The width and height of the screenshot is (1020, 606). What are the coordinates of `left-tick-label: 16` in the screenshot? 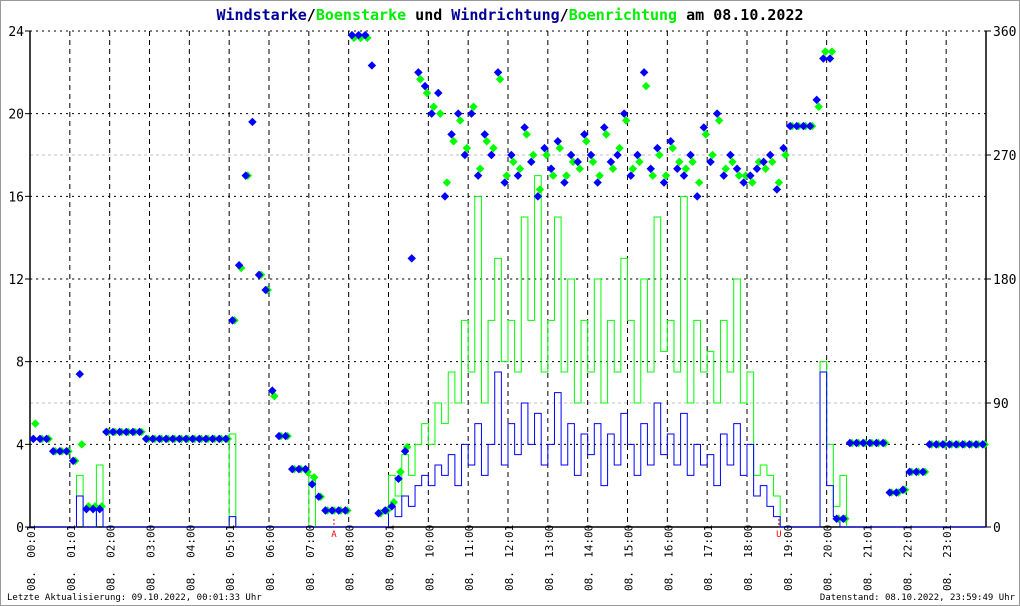 It's located at (16, 197).